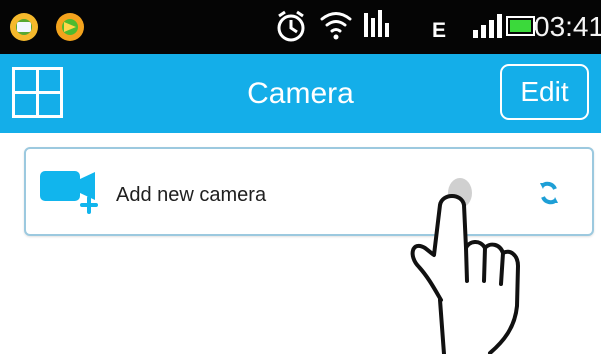 The width and height of the screenshot is (601, 354). I want to click on battery-icon, so click(521, 26).